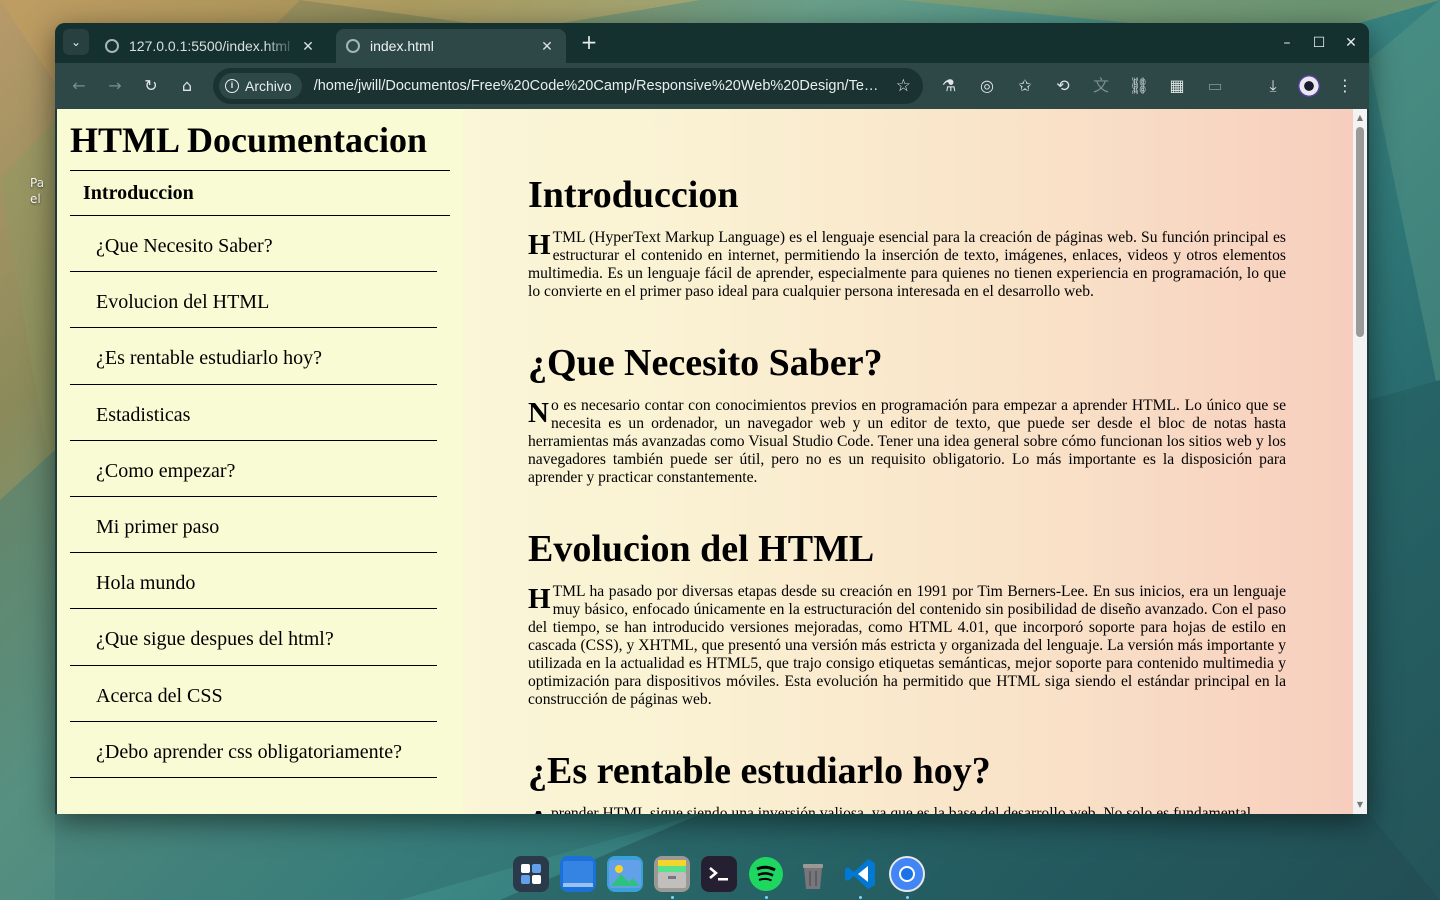 The height and width of the screenshot is (900, 1440). I want to click on spotify-icon, so click(766, 874).